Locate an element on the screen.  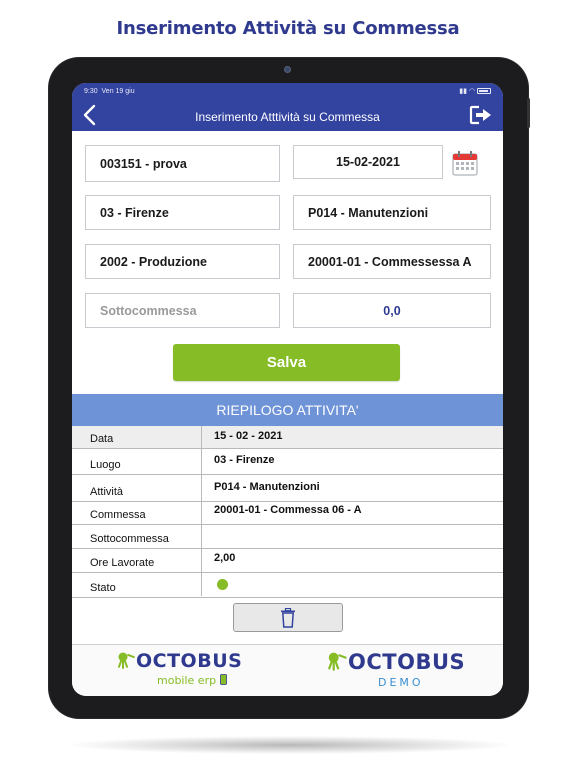
table-divider is located at coordinates (201, 511).